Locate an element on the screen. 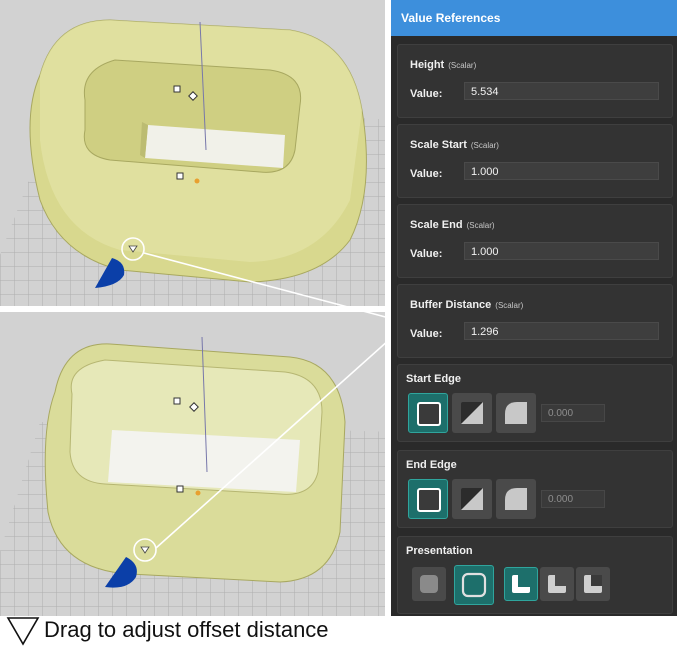 This screenshot has width=677, height=646. start-edge-round-button is located at coordinates (516, 413).